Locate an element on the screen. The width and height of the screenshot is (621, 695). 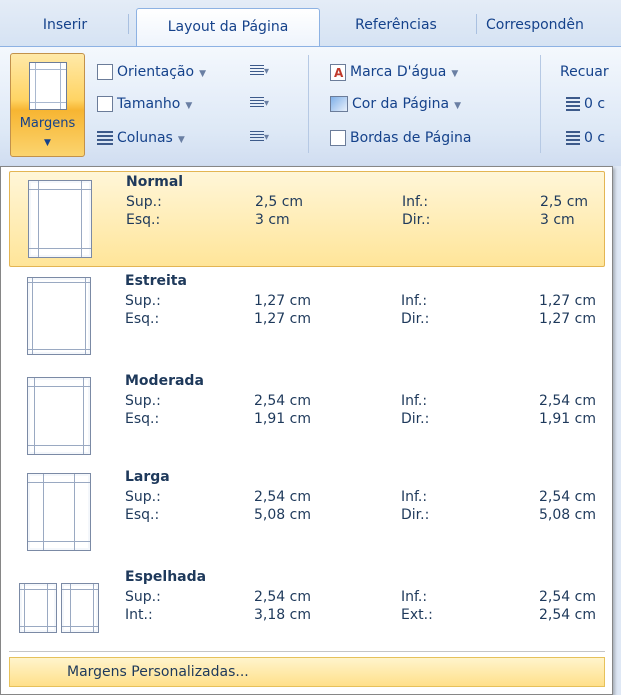
option-name: Moderada is located at coordinates (164, 381).